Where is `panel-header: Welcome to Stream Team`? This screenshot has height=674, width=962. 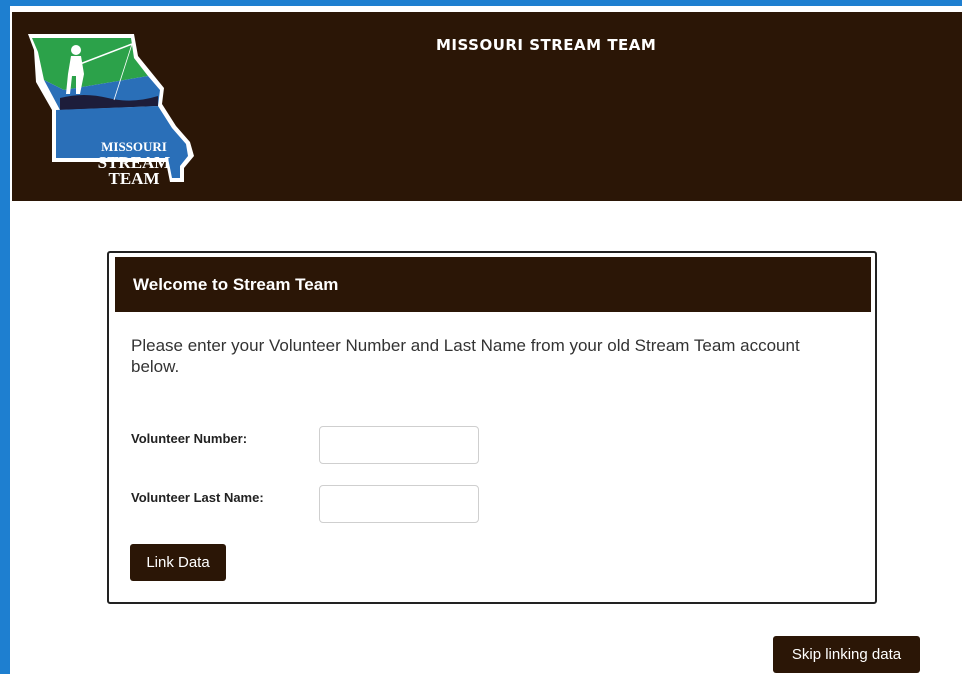 panel-header: Welcome to Stream Team is located at coordinates (493, 284).